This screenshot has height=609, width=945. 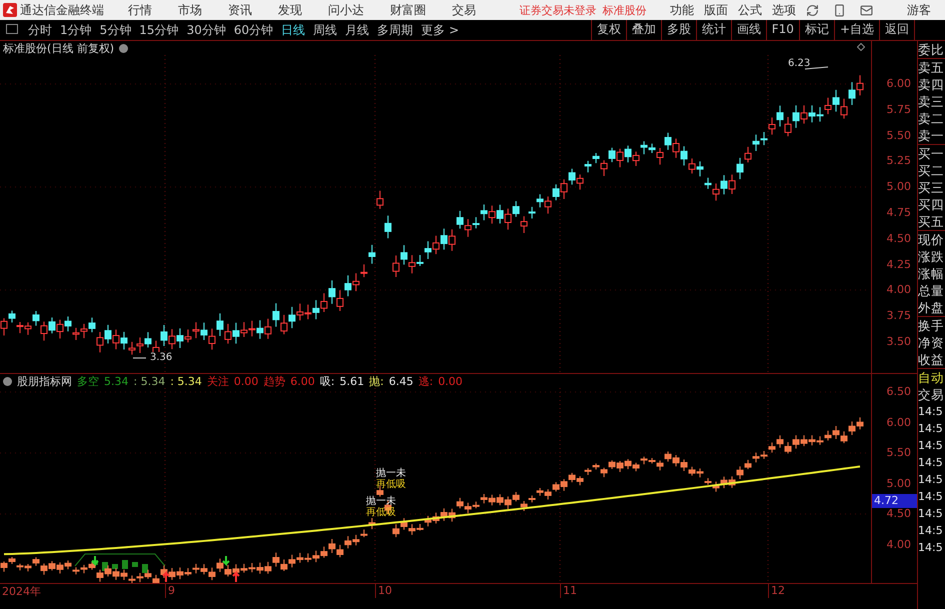 What do you see at coordinates (899, 84) in the screenshot?
I see `price-axis-label: 6.00` at bounding box center [899, 84].